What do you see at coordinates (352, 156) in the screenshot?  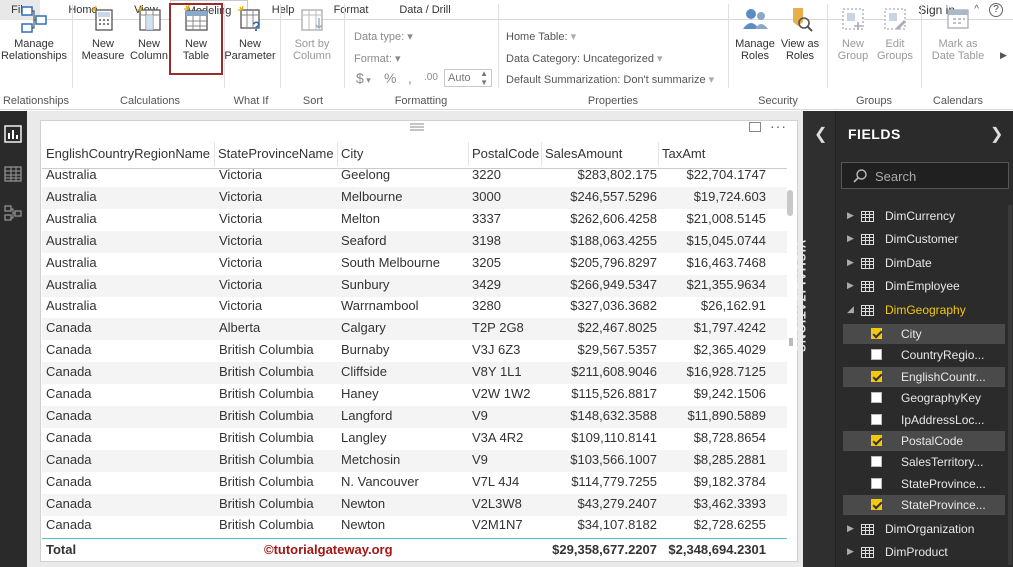 I see `column-header: City` at bounding box center [352, 156].